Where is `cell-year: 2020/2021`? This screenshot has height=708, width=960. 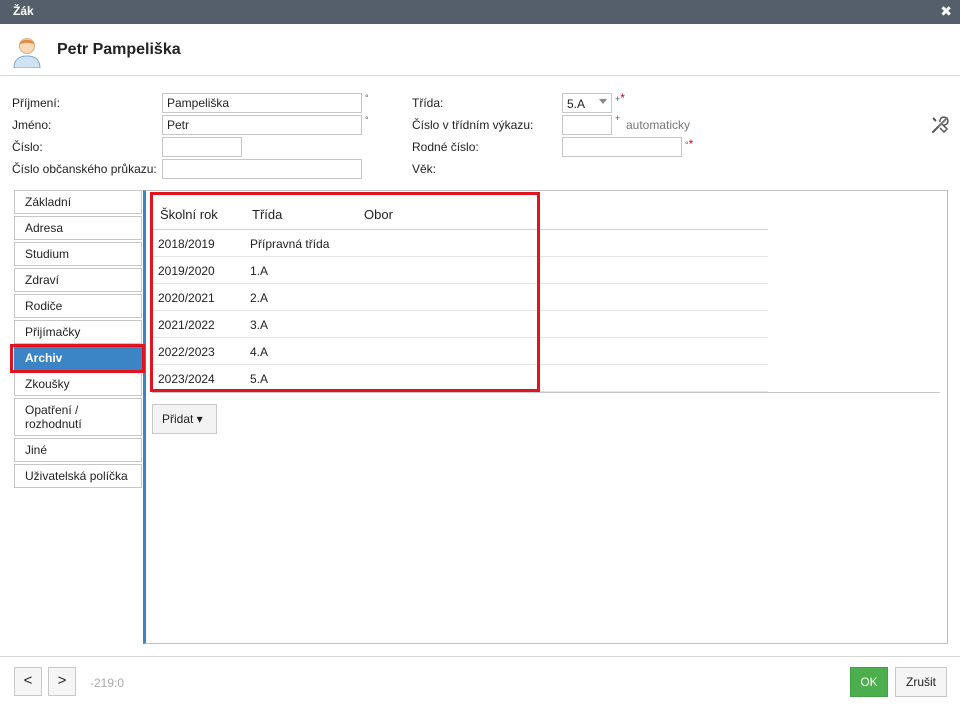 cell-year: 2020/2021 is located at coordinates (186, 298).